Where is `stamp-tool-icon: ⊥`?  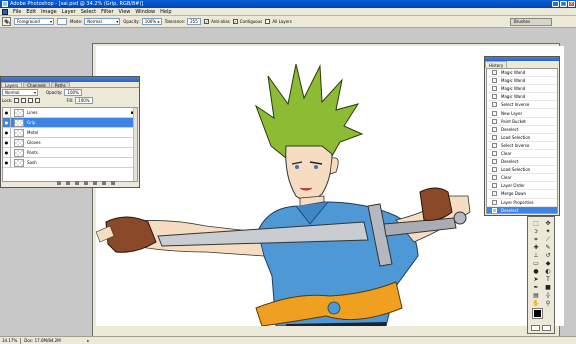
stamp-tool-icon: ⊥ is located at coordinates (536, 256).